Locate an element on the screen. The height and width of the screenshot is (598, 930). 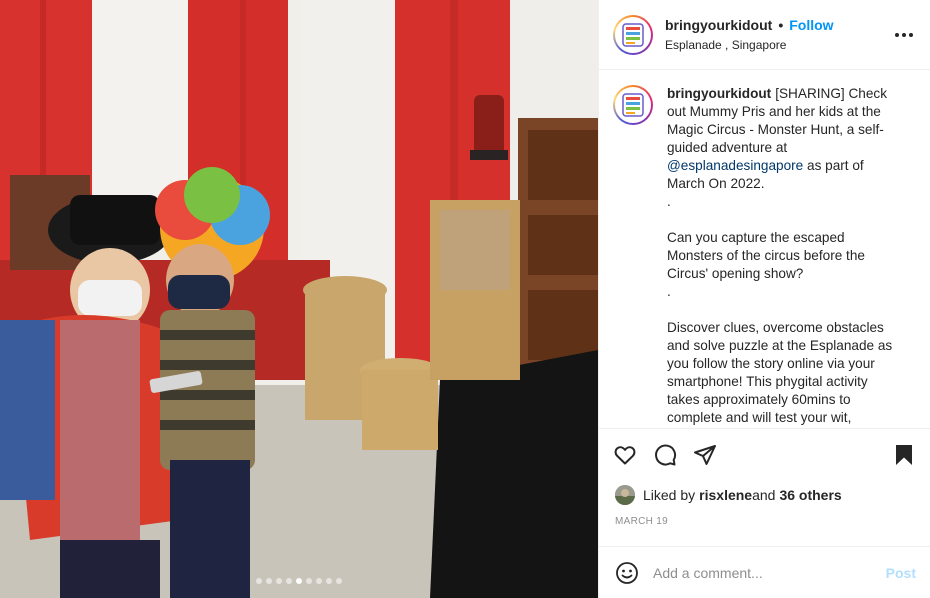
follow-button: Follow is located at coordinates (811, 25).